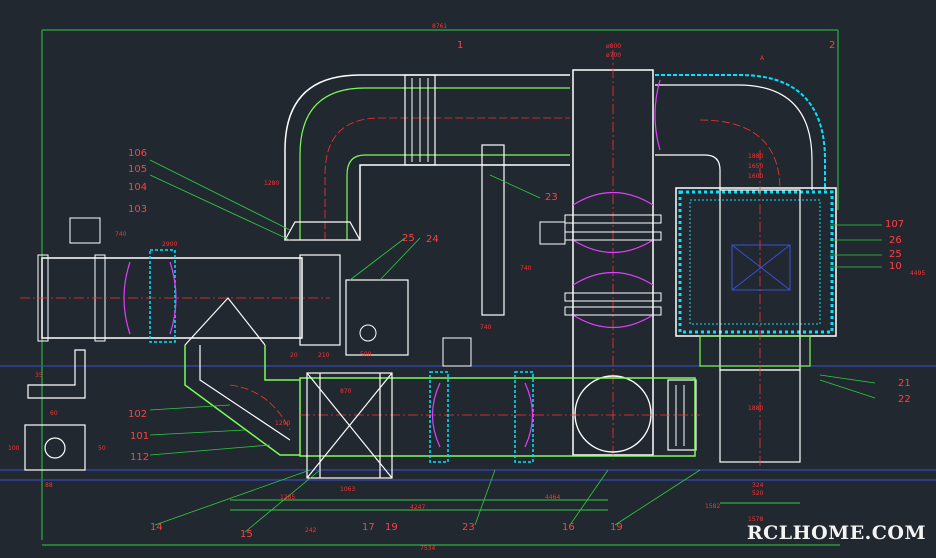 The height and width of the screenshot is (558, 936). What do you see at coordinates (904, 399) in the screenshot?
I see `callout-22: 22` at bounding box center [904, 399].